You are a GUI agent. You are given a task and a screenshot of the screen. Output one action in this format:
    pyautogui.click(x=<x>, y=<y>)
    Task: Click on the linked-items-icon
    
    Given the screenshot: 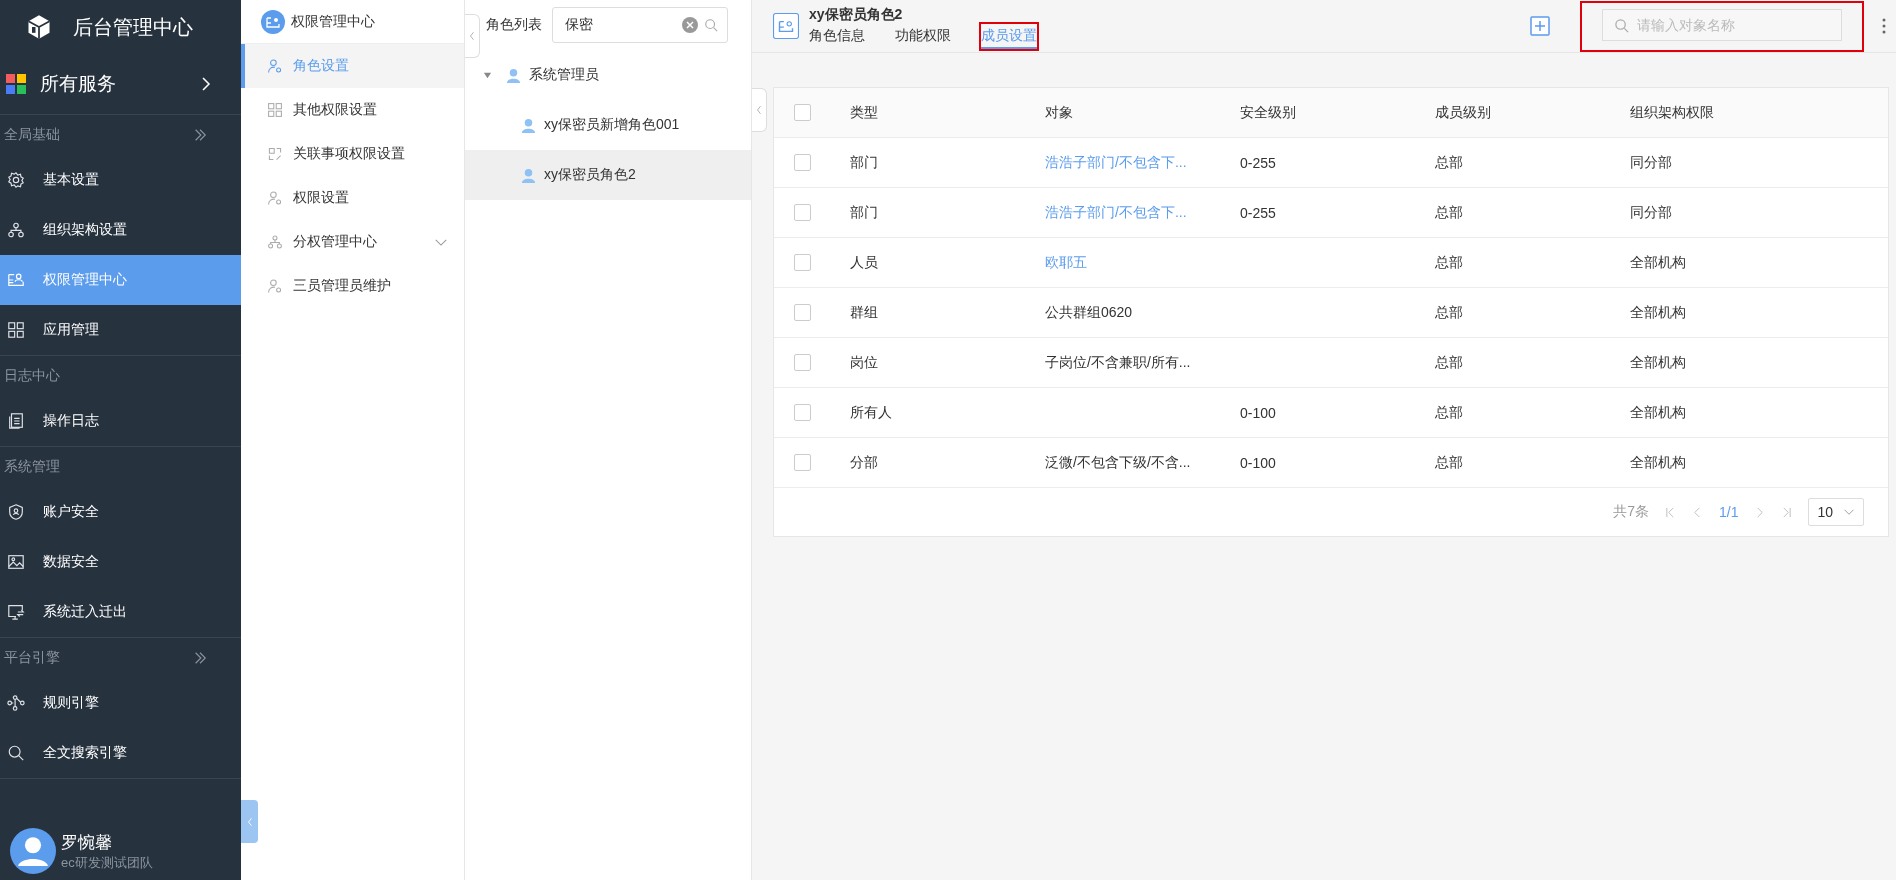 What is the action you would take?
    pyautogui.click(x=275, y=154)
    